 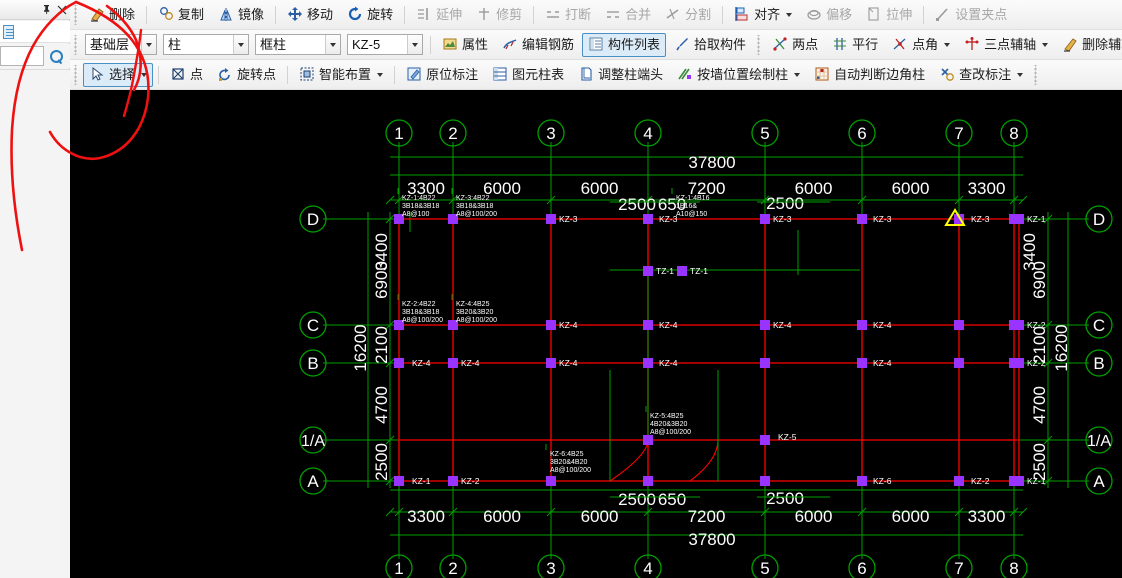 I want to click on adjust-column-end-button-label: 调整柱端头, so click(x=631, y=74).